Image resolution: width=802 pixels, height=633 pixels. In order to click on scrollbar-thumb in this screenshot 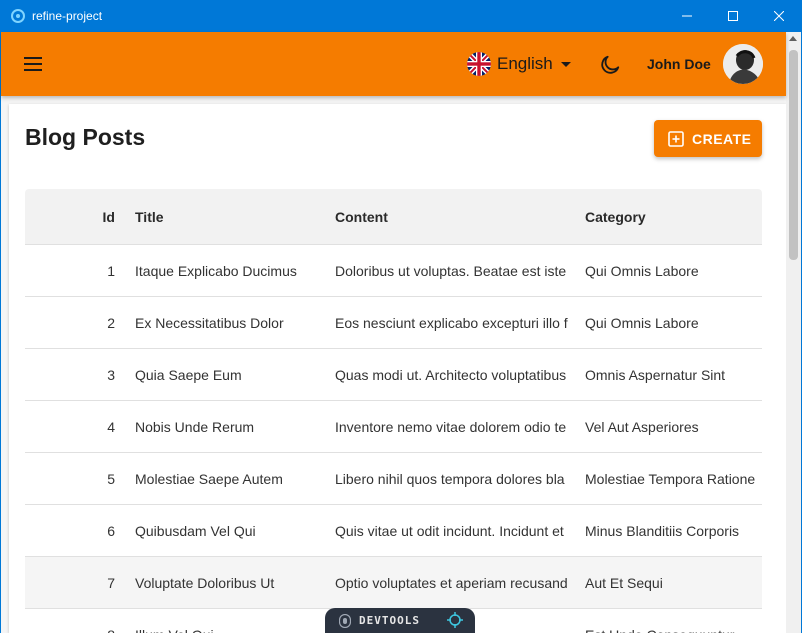, I will do `click(793, 155)`.